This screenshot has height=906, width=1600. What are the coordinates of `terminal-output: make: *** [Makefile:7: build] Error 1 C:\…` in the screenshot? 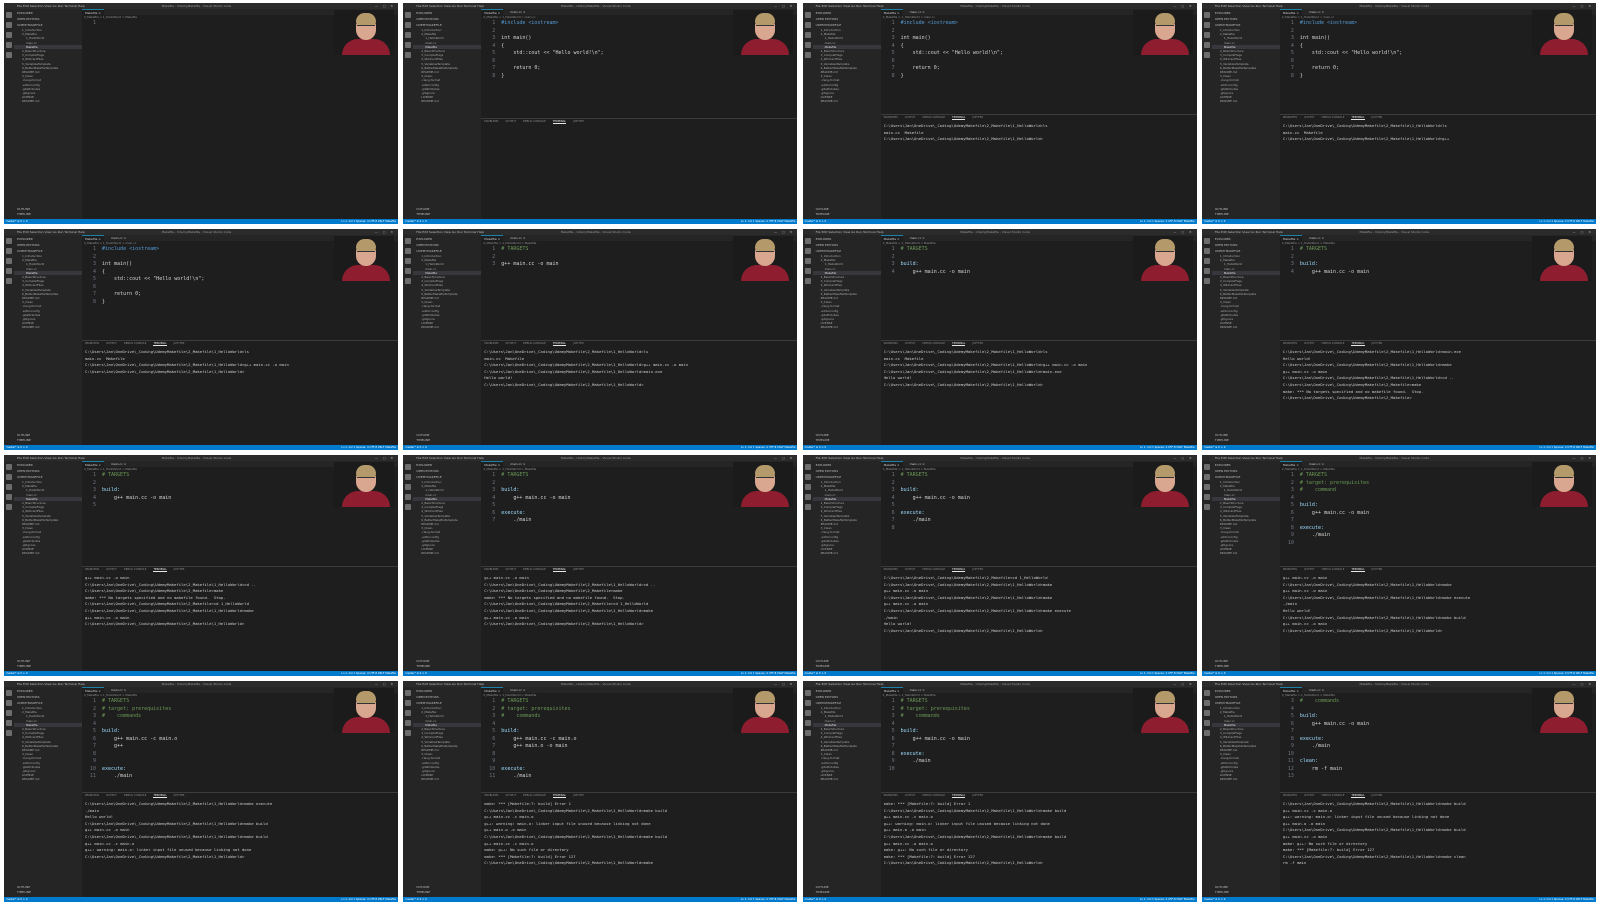 It's located at (639, 834).